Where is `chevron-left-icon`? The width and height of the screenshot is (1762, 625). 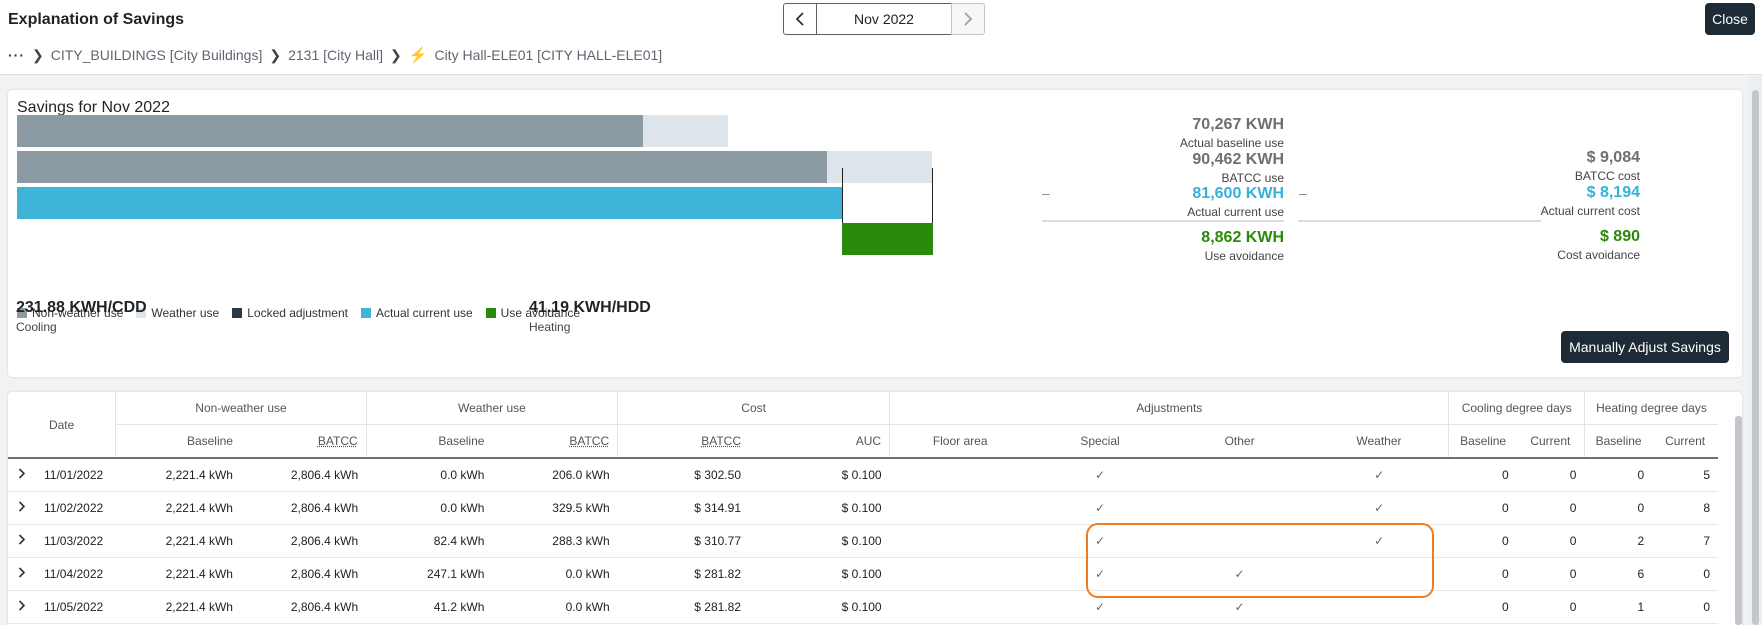
chevron-left-icon is located at coordinates (799, 19).